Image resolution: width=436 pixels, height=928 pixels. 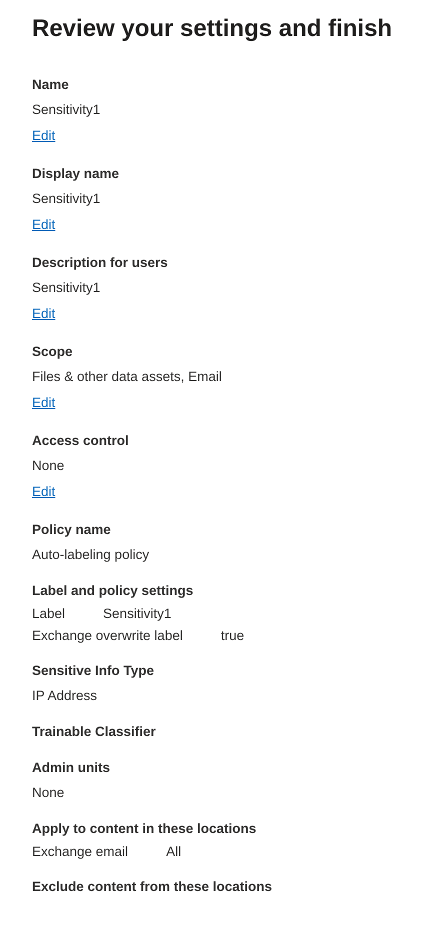 What do you see at coordinates (152, 887) in the screenshot?
I see `section-heading: Exclude content from these locations` at bounding box center [152, 887].